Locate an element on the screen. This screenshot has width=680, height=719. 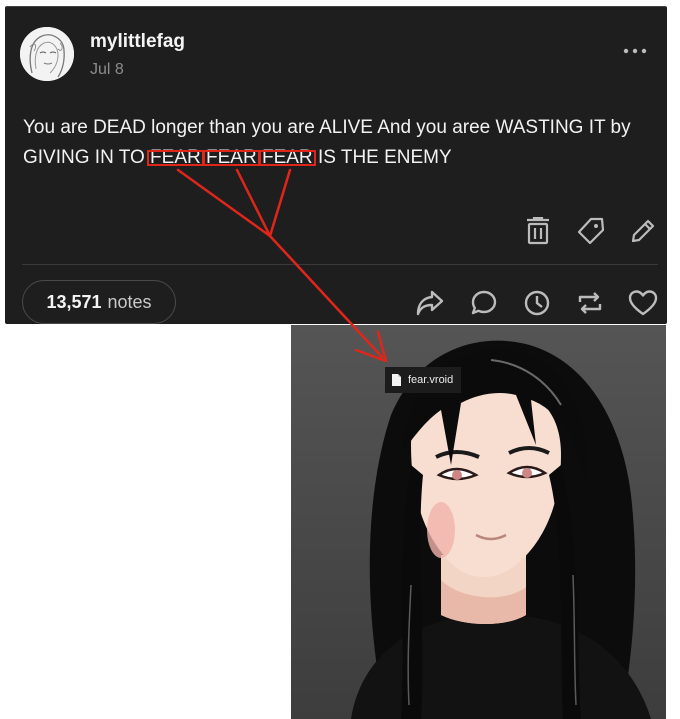
pencil-icon is located at coordinates (643, 231).